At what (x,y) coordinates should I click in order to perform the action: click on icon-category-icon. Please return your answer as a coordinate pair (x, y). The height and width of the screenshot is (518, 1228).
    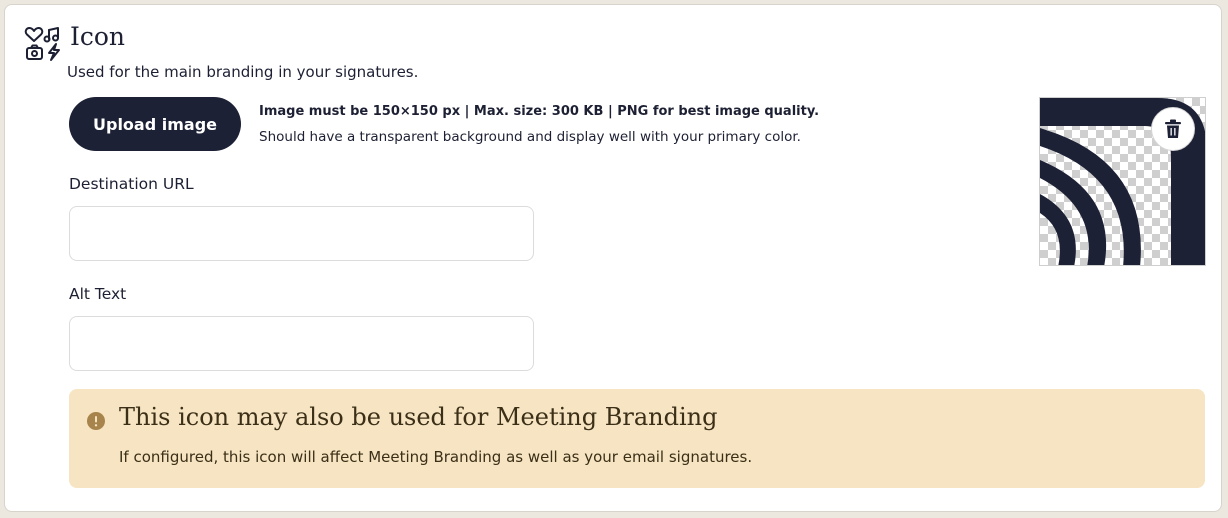
    Looking at the image, I should click on (42, 44).